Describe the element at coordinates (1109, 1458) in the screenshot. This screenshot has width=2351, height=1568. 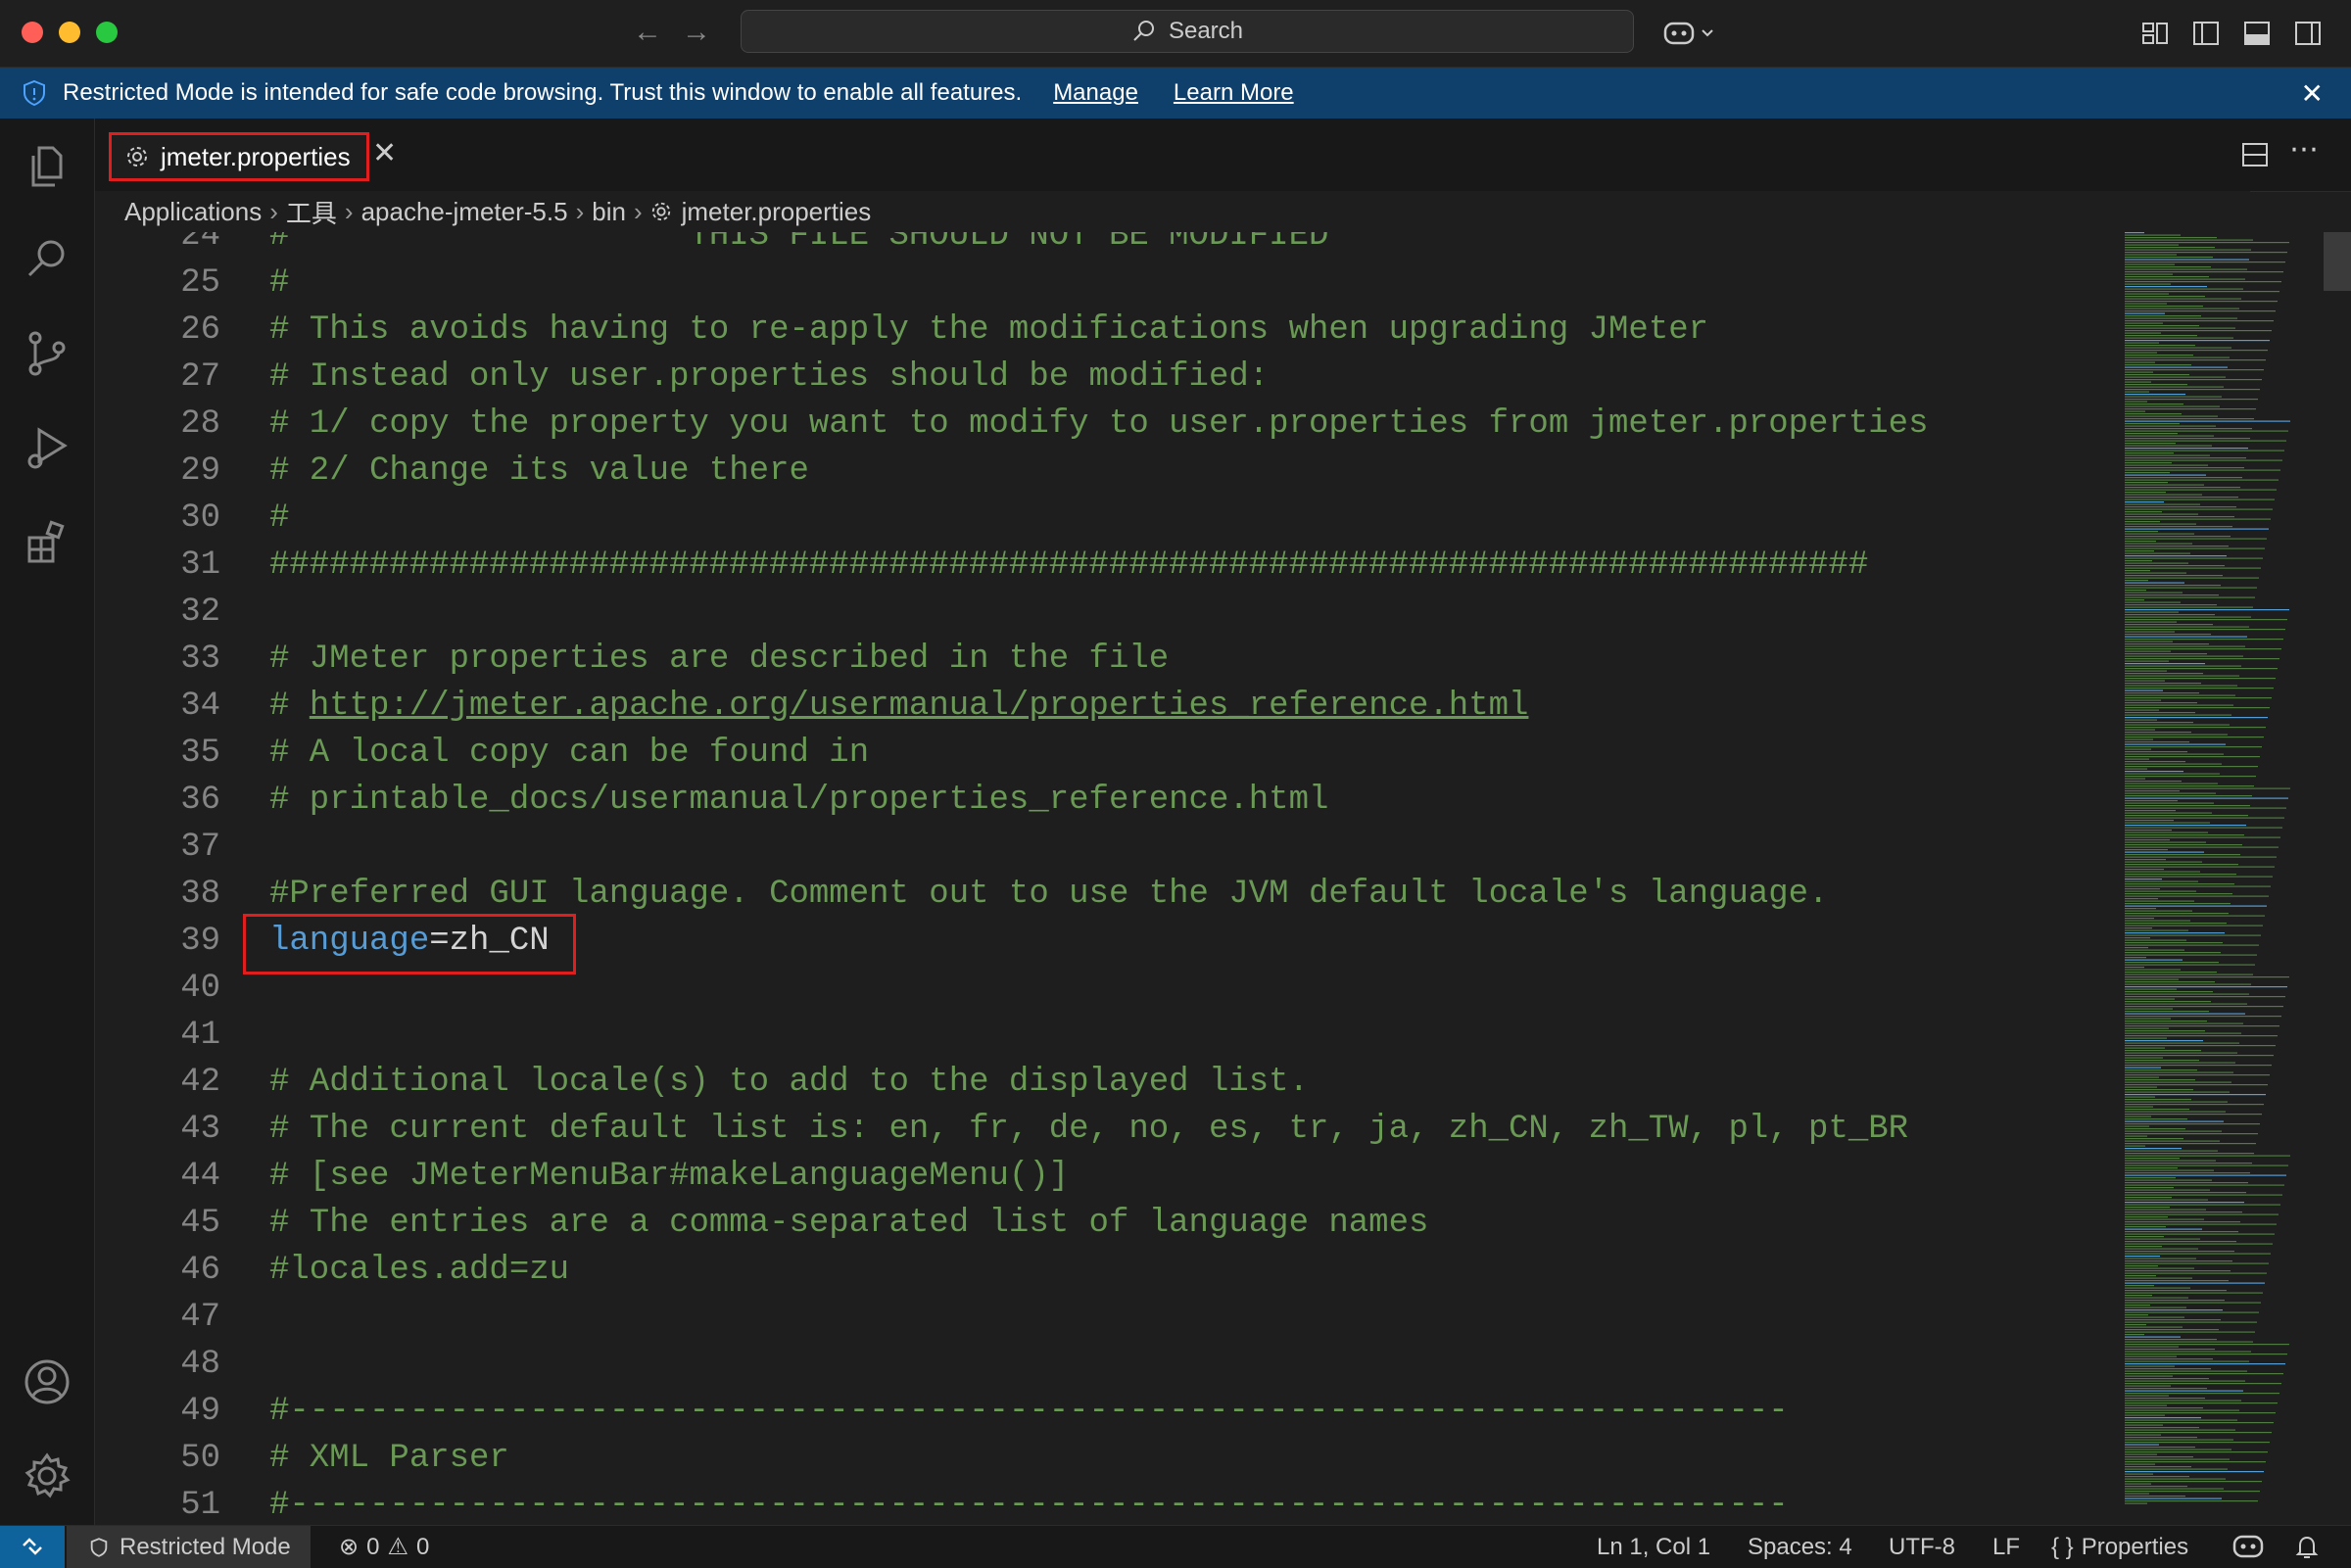
I see `code-line: 50 # XML Parser` at that location.